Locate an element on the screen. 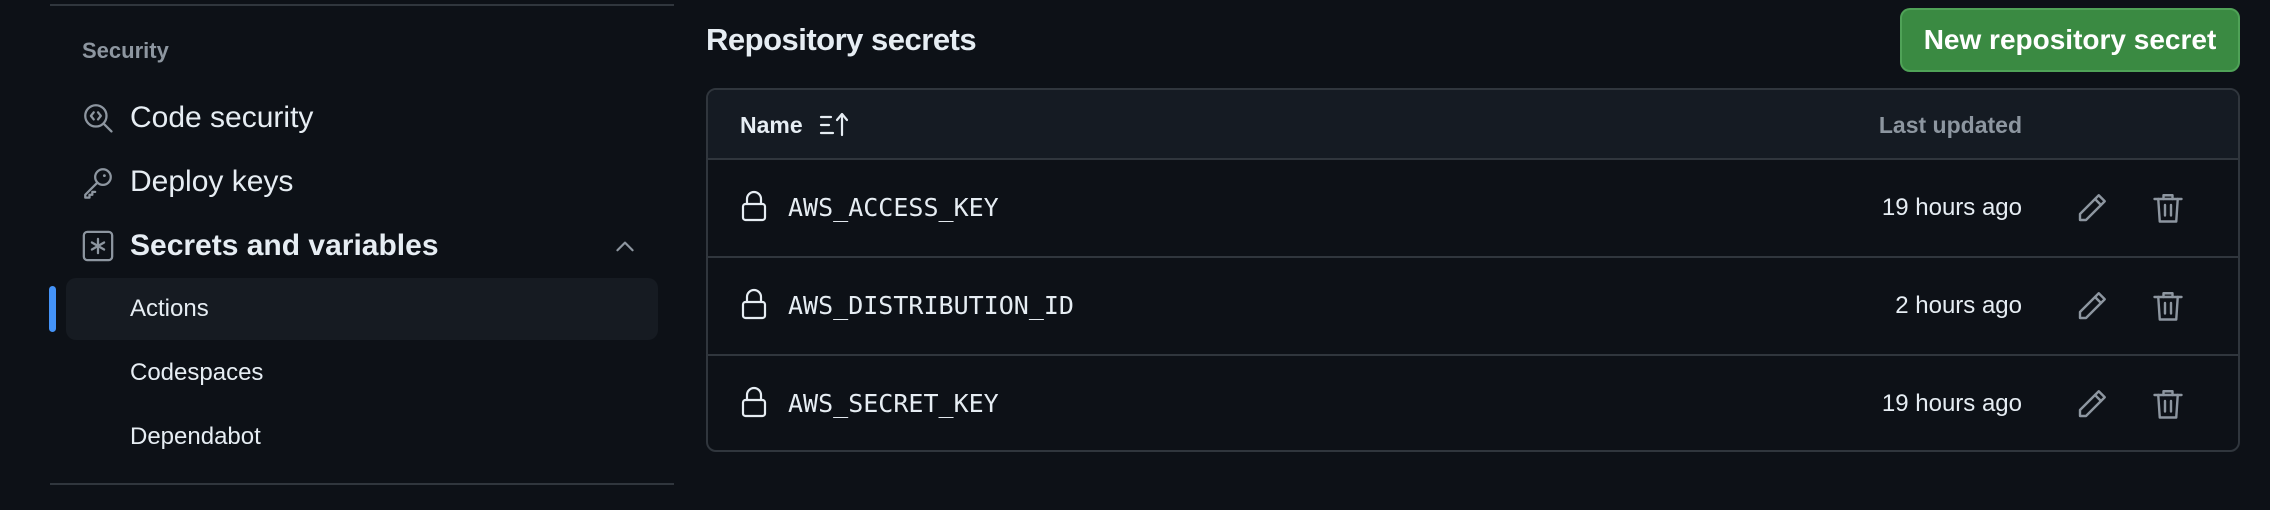 The image size is (2270, 510). table-row: AWS_ACCESS_KEY 19 hours ago is located at coordinates (1473, 209).